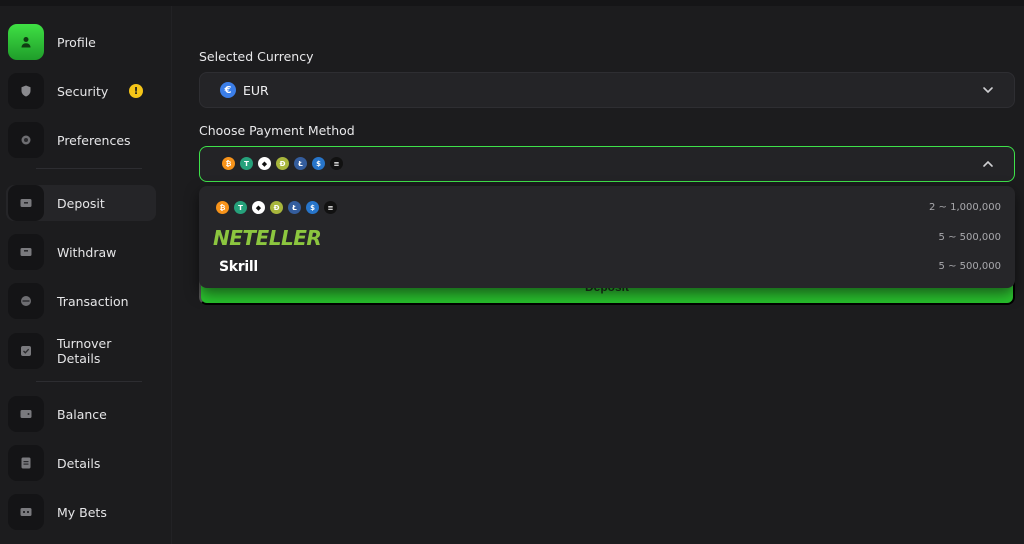 The height and width of the screenshot is (544, 1024). I want to click on sidebar-item-deposit: Deposit, so click(81, 203).